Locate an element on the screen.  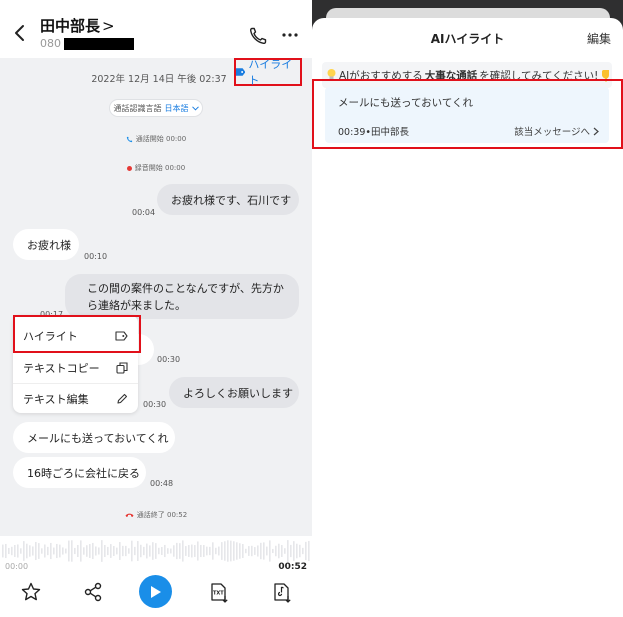
message-bubble: お疲れ様 is located at coordinates (46, 244).